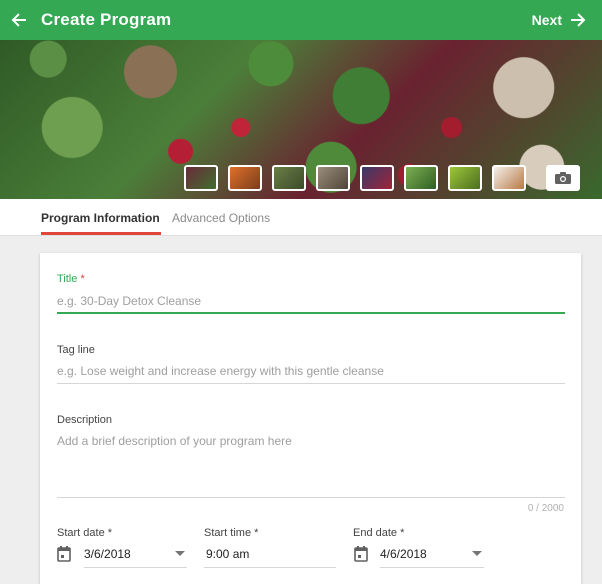 The width and height of the screenshot is (602, 584). I want to click on thumbnail-dancer, so click(509, 178).